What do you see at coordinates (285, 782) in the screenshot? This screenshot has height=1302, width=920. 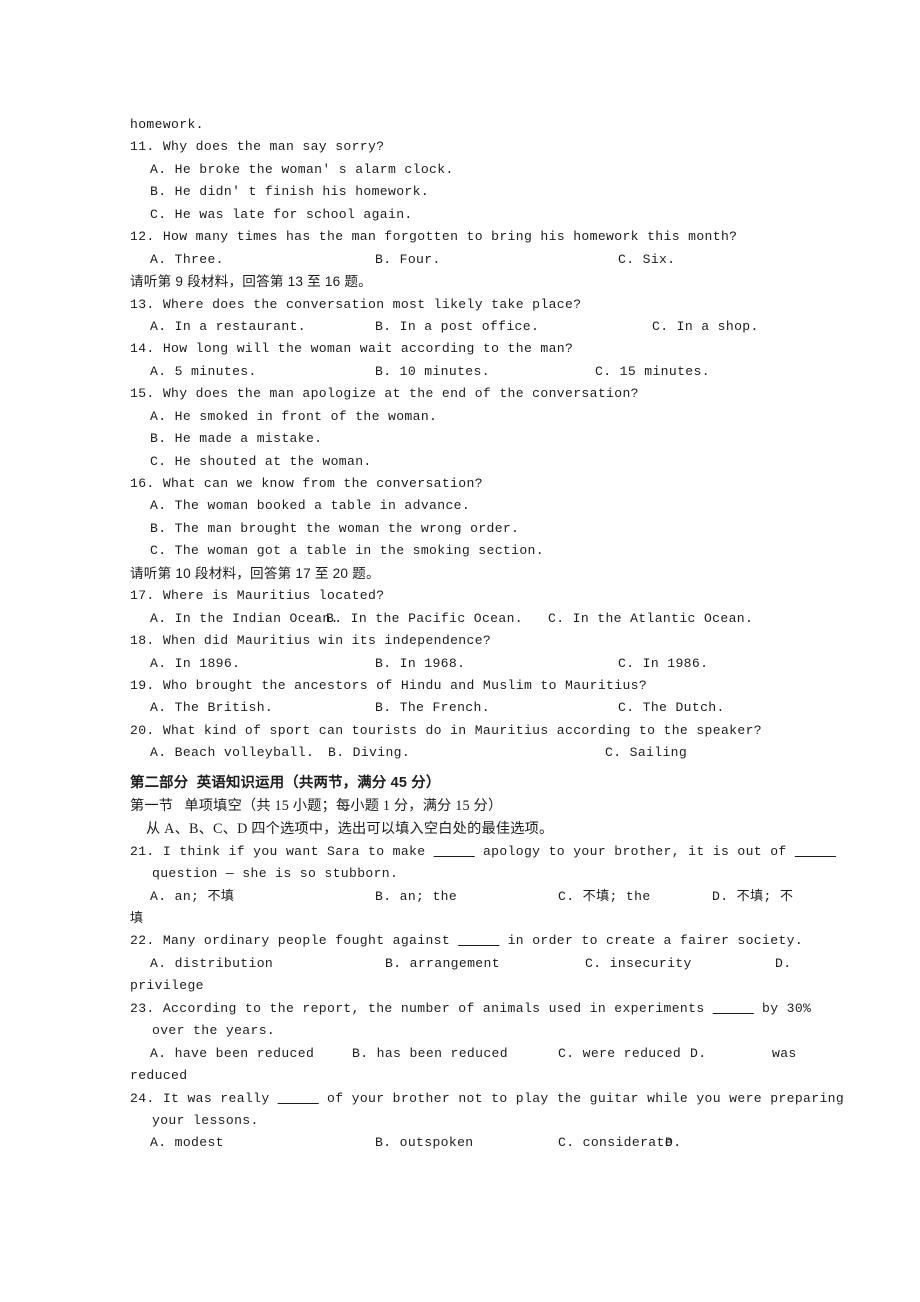 I see `part-two-heading: 第二部分 英语知识运用（共两节，满分 45 分）` at bounding box center [285, 782].